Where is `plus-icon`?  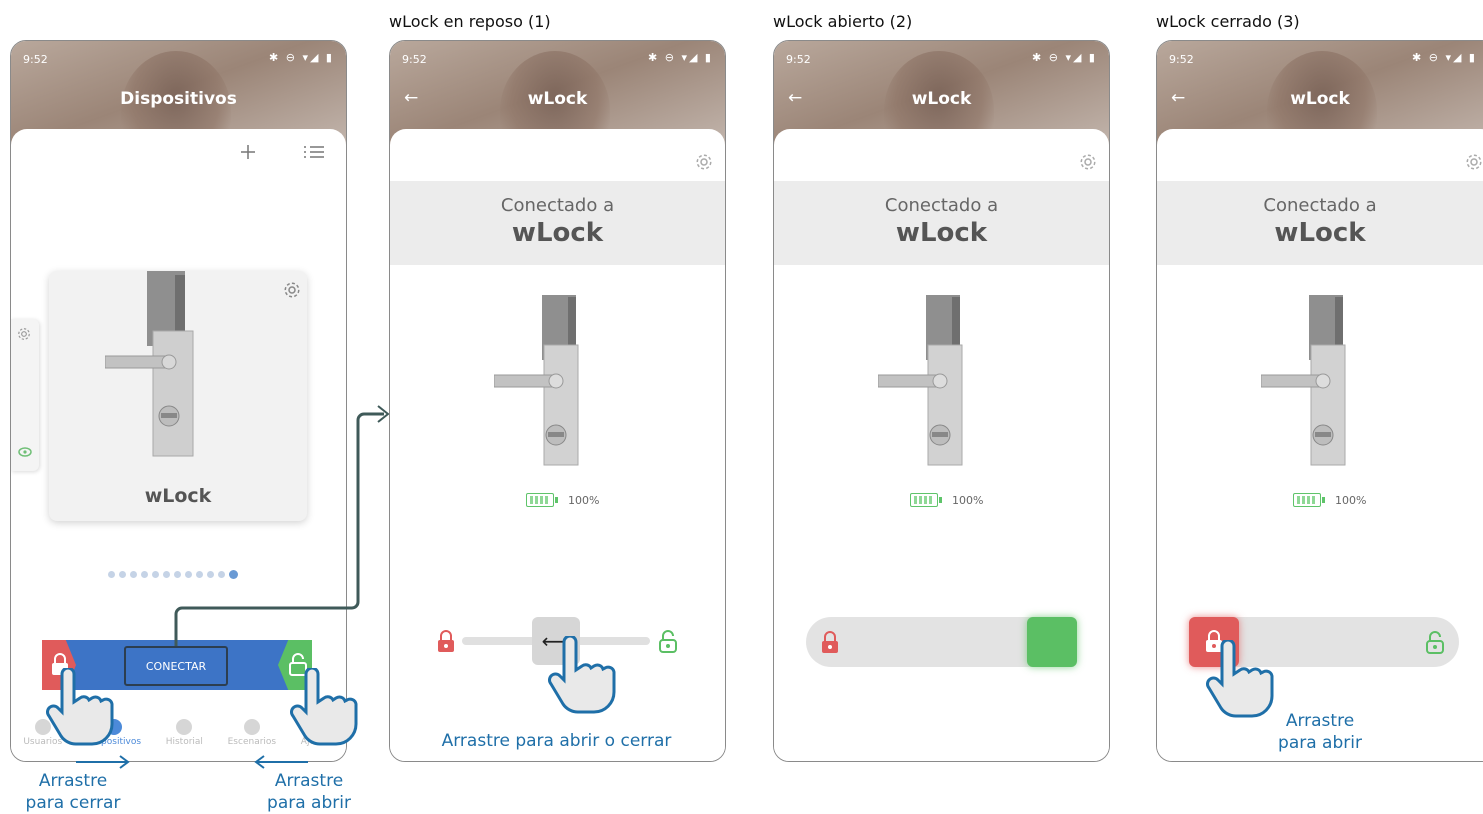 plus-icon is located at coordinates (248, 152).